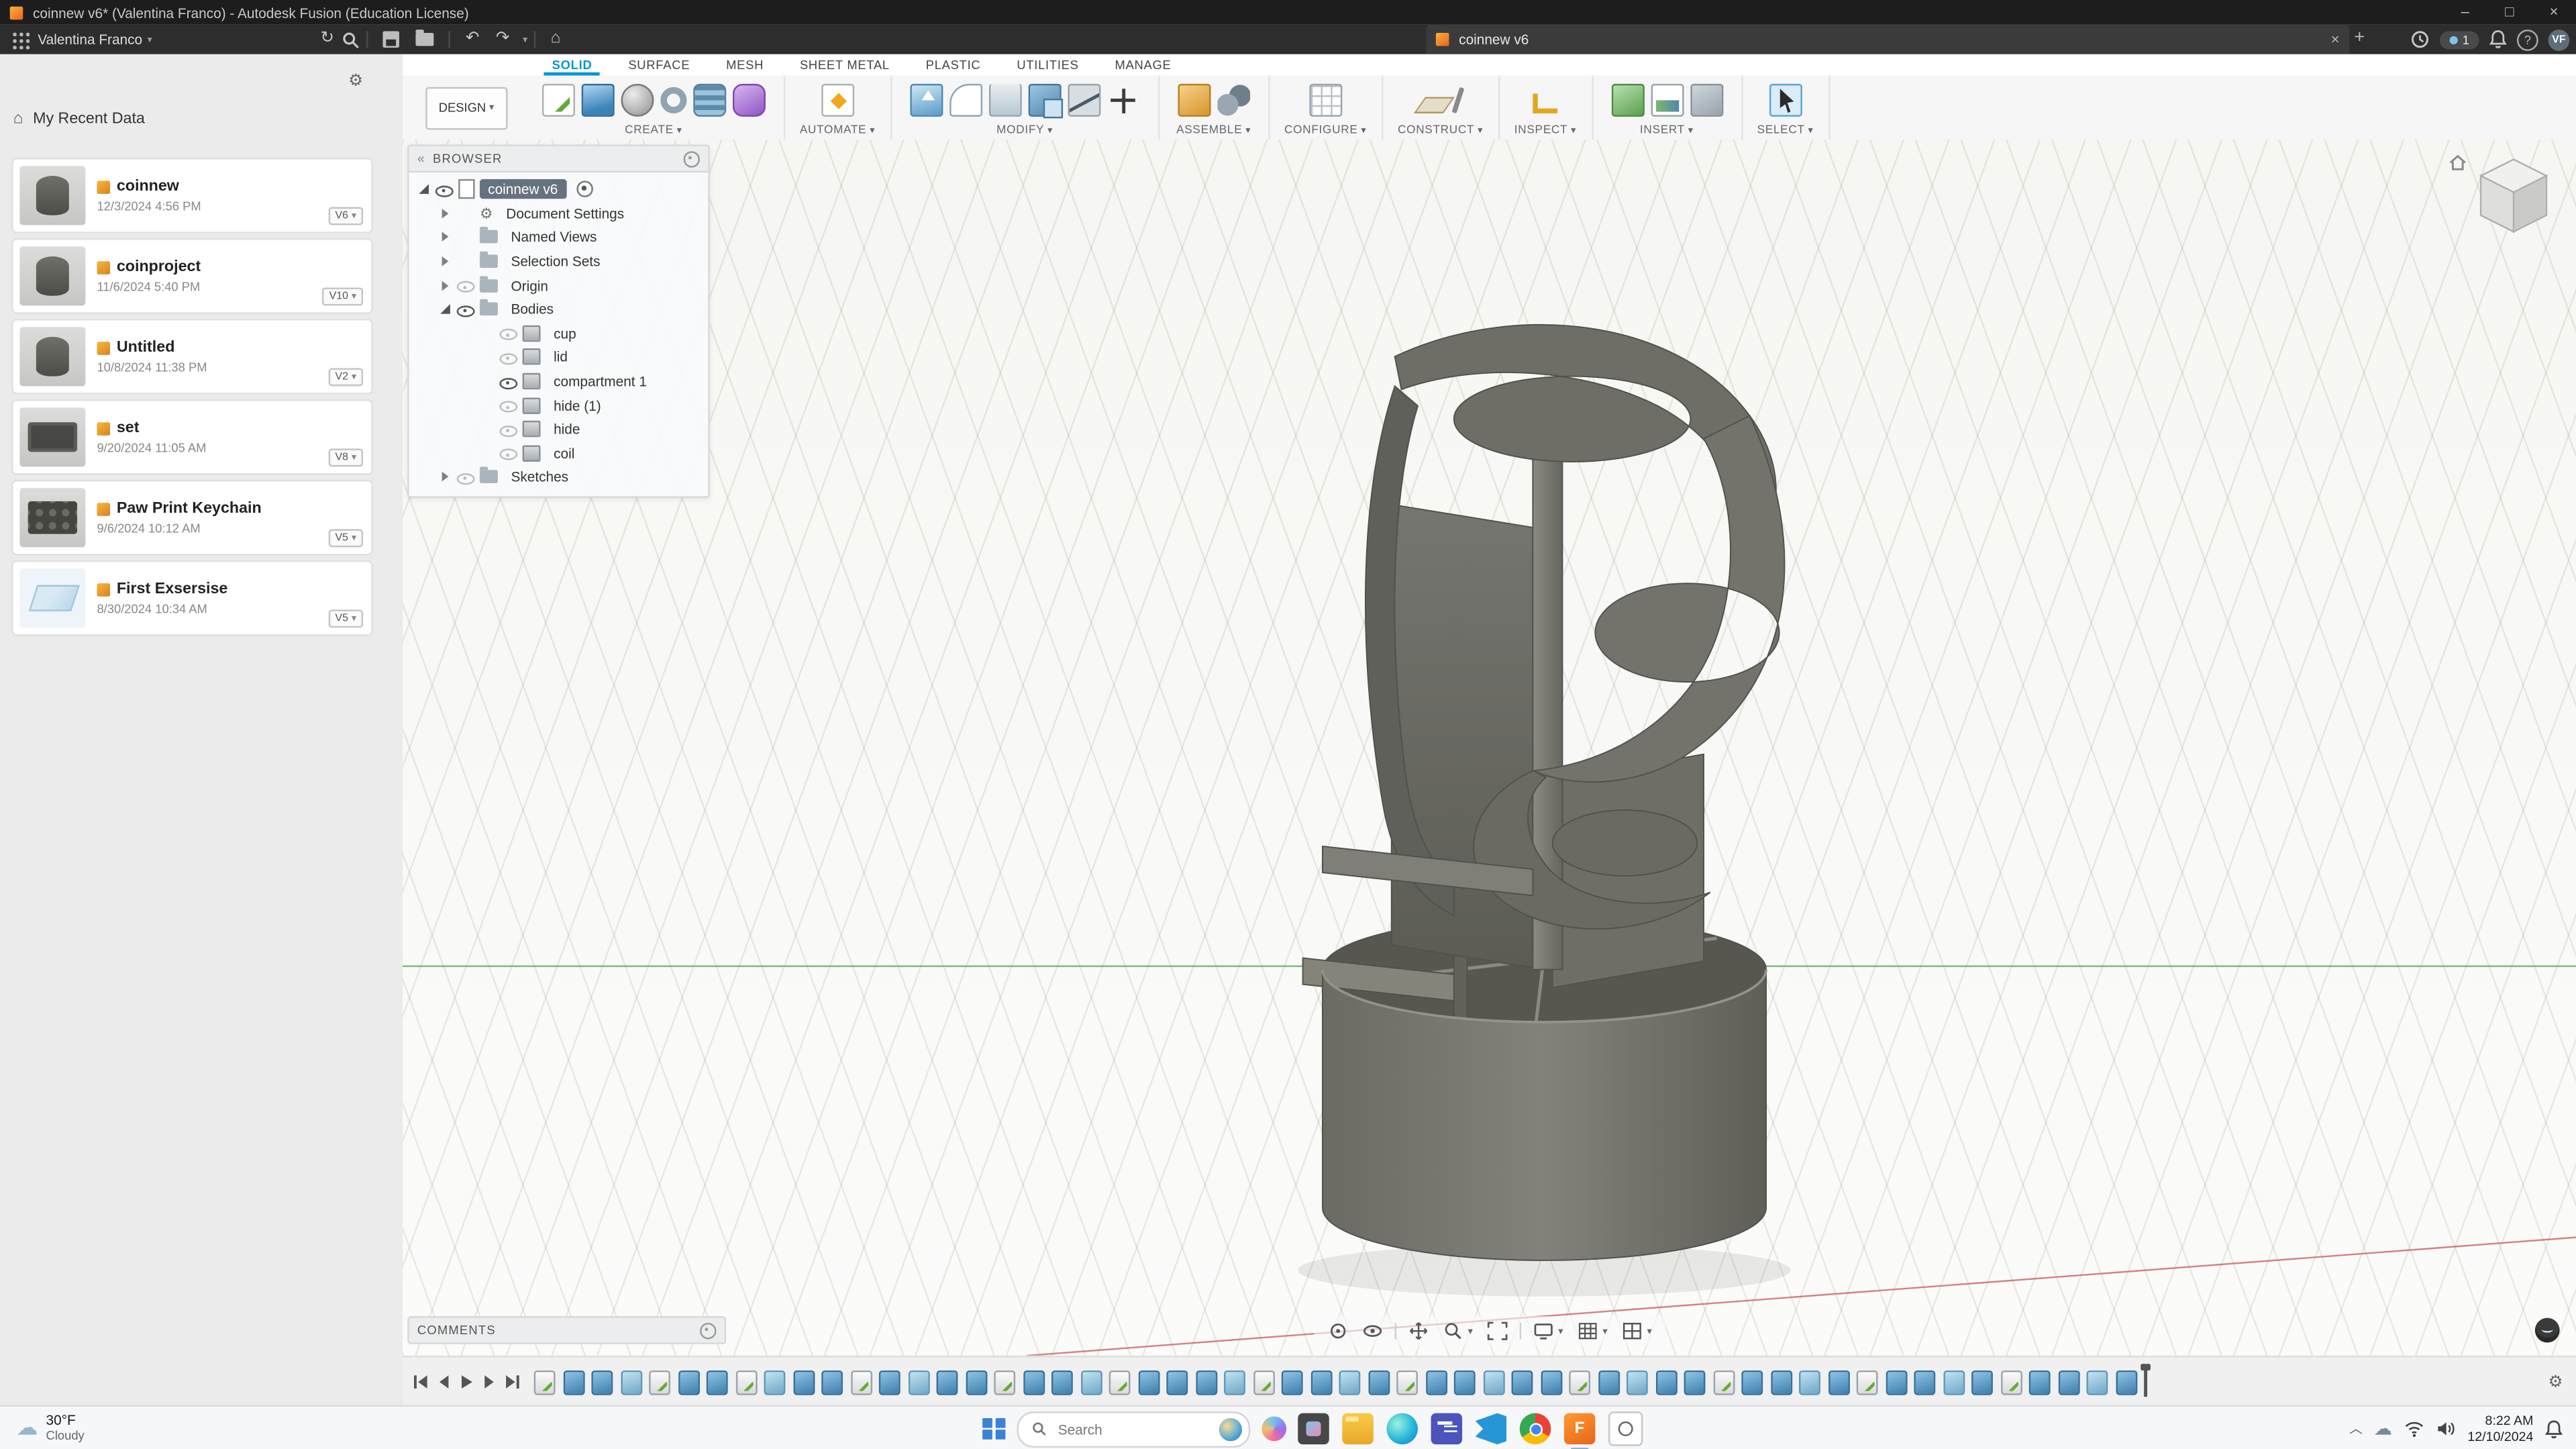 The width and height of the screenshot is (2576, 1449). I want to click on press-pull-icon, so click(926, 100).